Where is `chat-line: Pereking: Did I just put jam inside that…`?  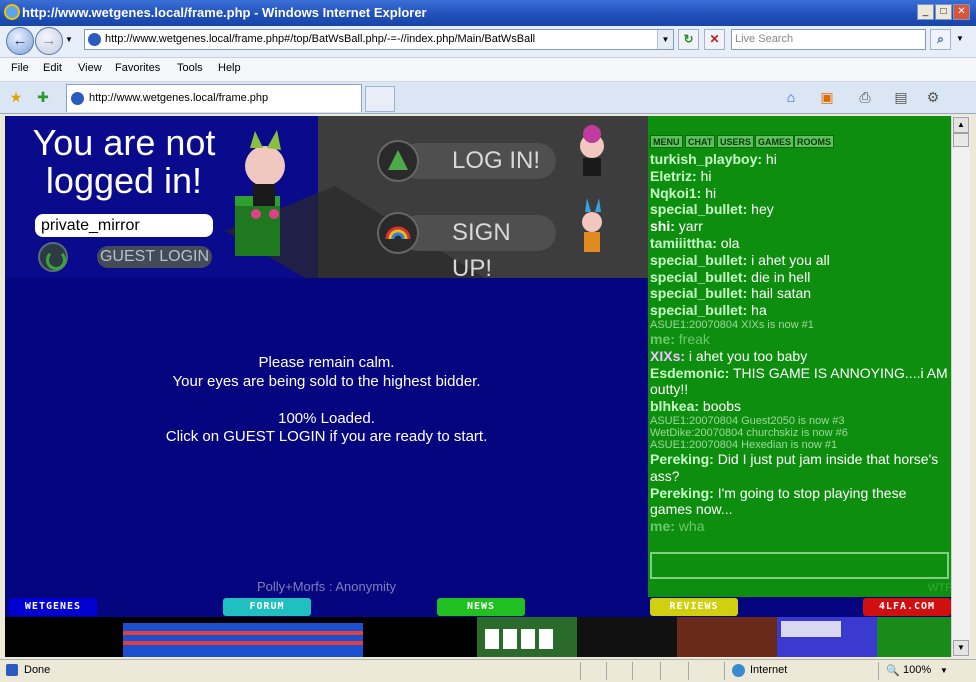 chat-line: Pereking: Did I just put jam inside that… is located at coordinates (799, 468).